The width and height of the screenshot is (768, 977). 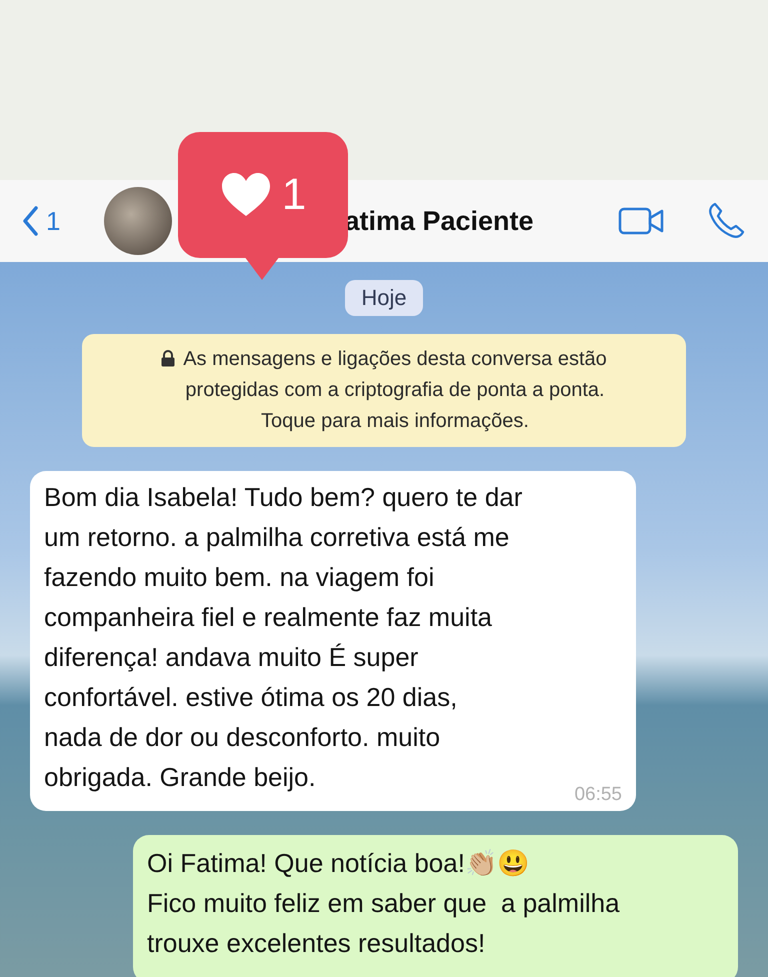 What do you see at coordinates (384, 298) in the screenshot?
I see `date-chip: Hoje` at bounding box center [384, 298].